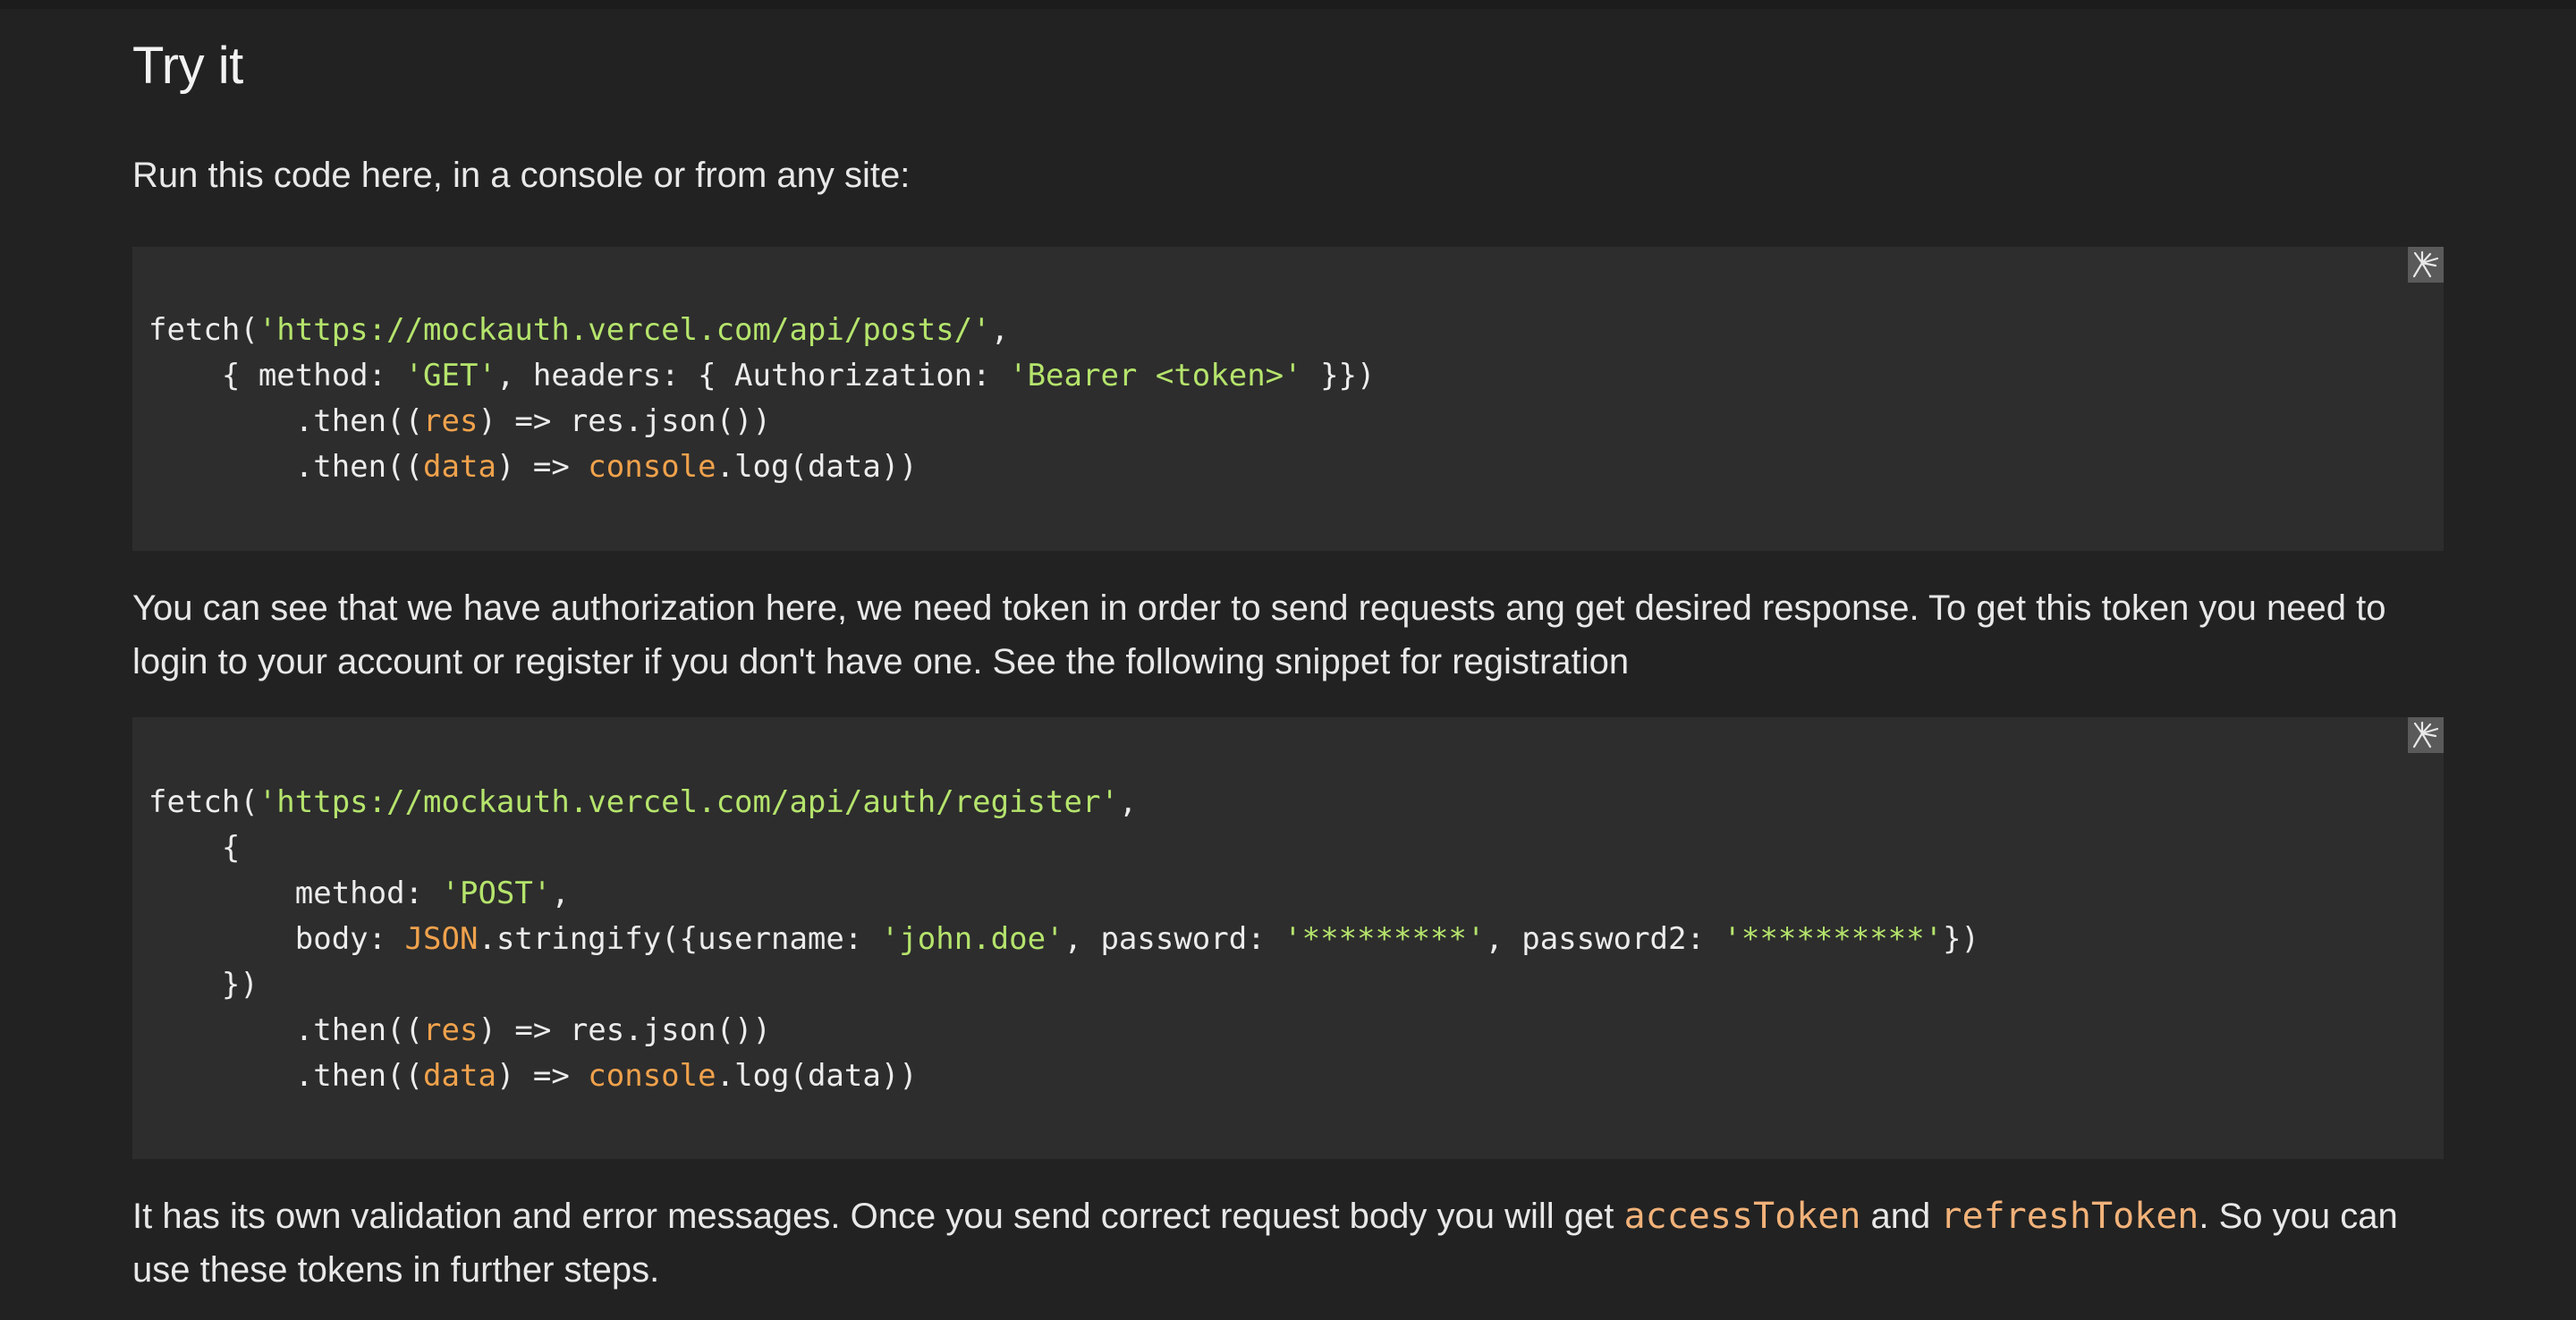  Describe the element at coordinates (187, 66) in the screenshot. I see `section-title: Try it` at that location.